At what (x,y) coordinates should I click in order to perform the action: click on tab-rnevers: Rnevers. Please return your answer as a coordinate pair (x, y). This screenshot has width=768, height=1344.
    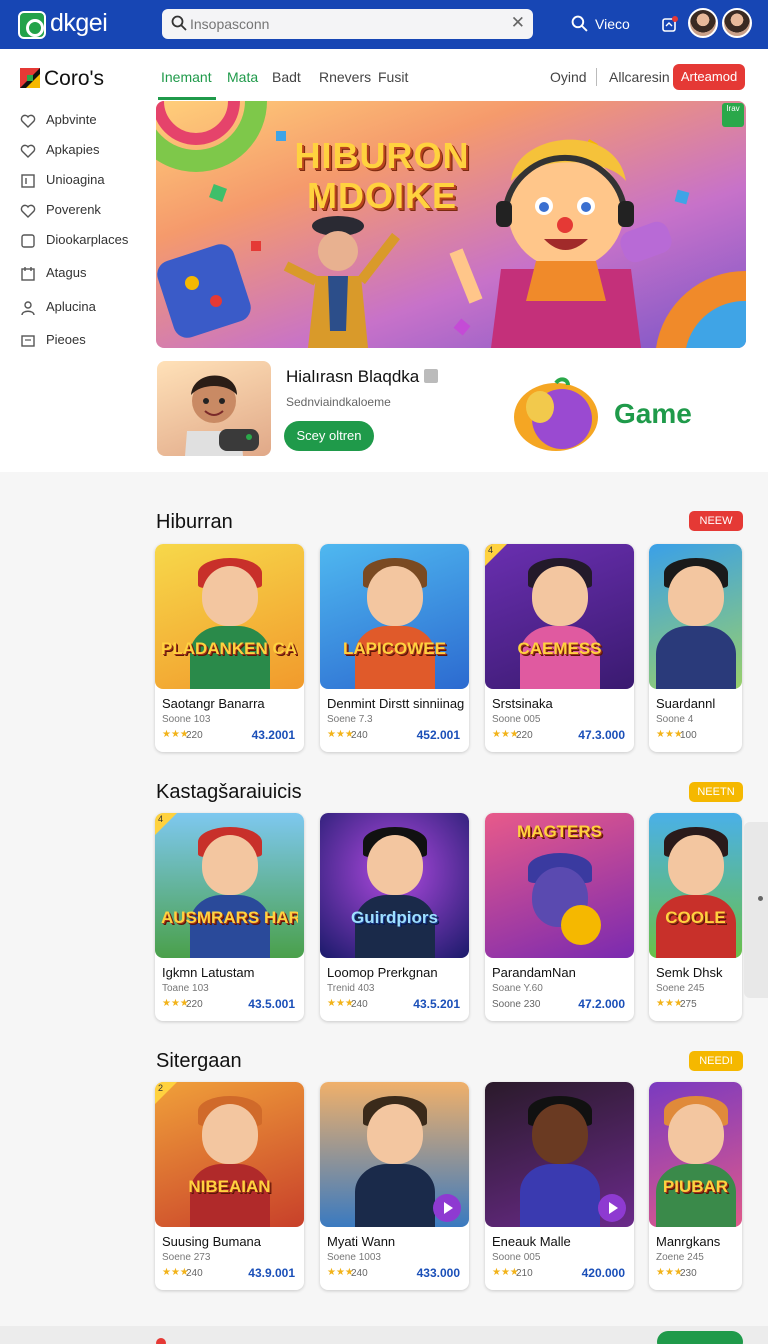
    Looking at the image, I should click on (345, 77).